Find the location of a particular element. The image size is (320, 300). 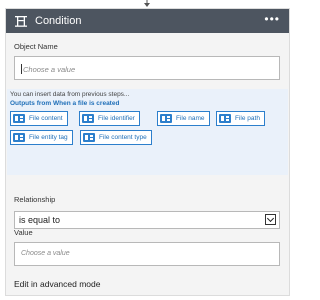

token-label: File path is located at coordinates (247, 118).